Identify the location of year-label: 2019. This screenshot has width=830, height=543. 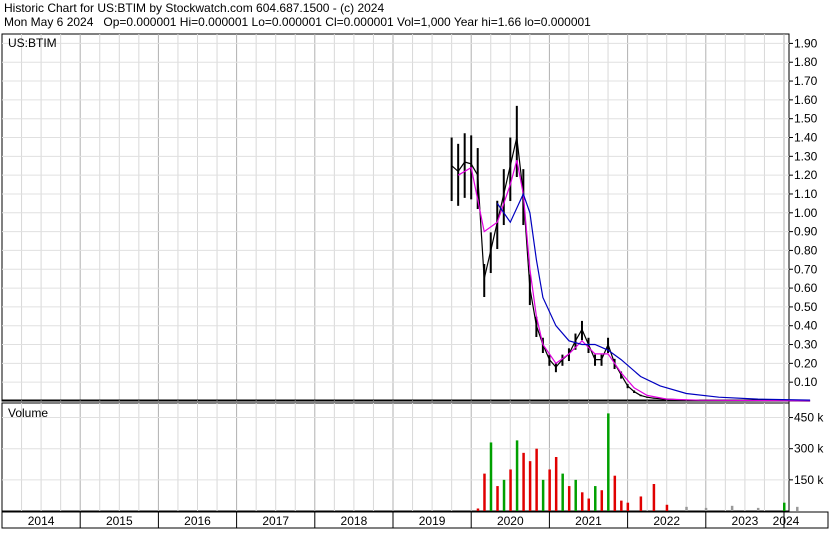
(432, 521).